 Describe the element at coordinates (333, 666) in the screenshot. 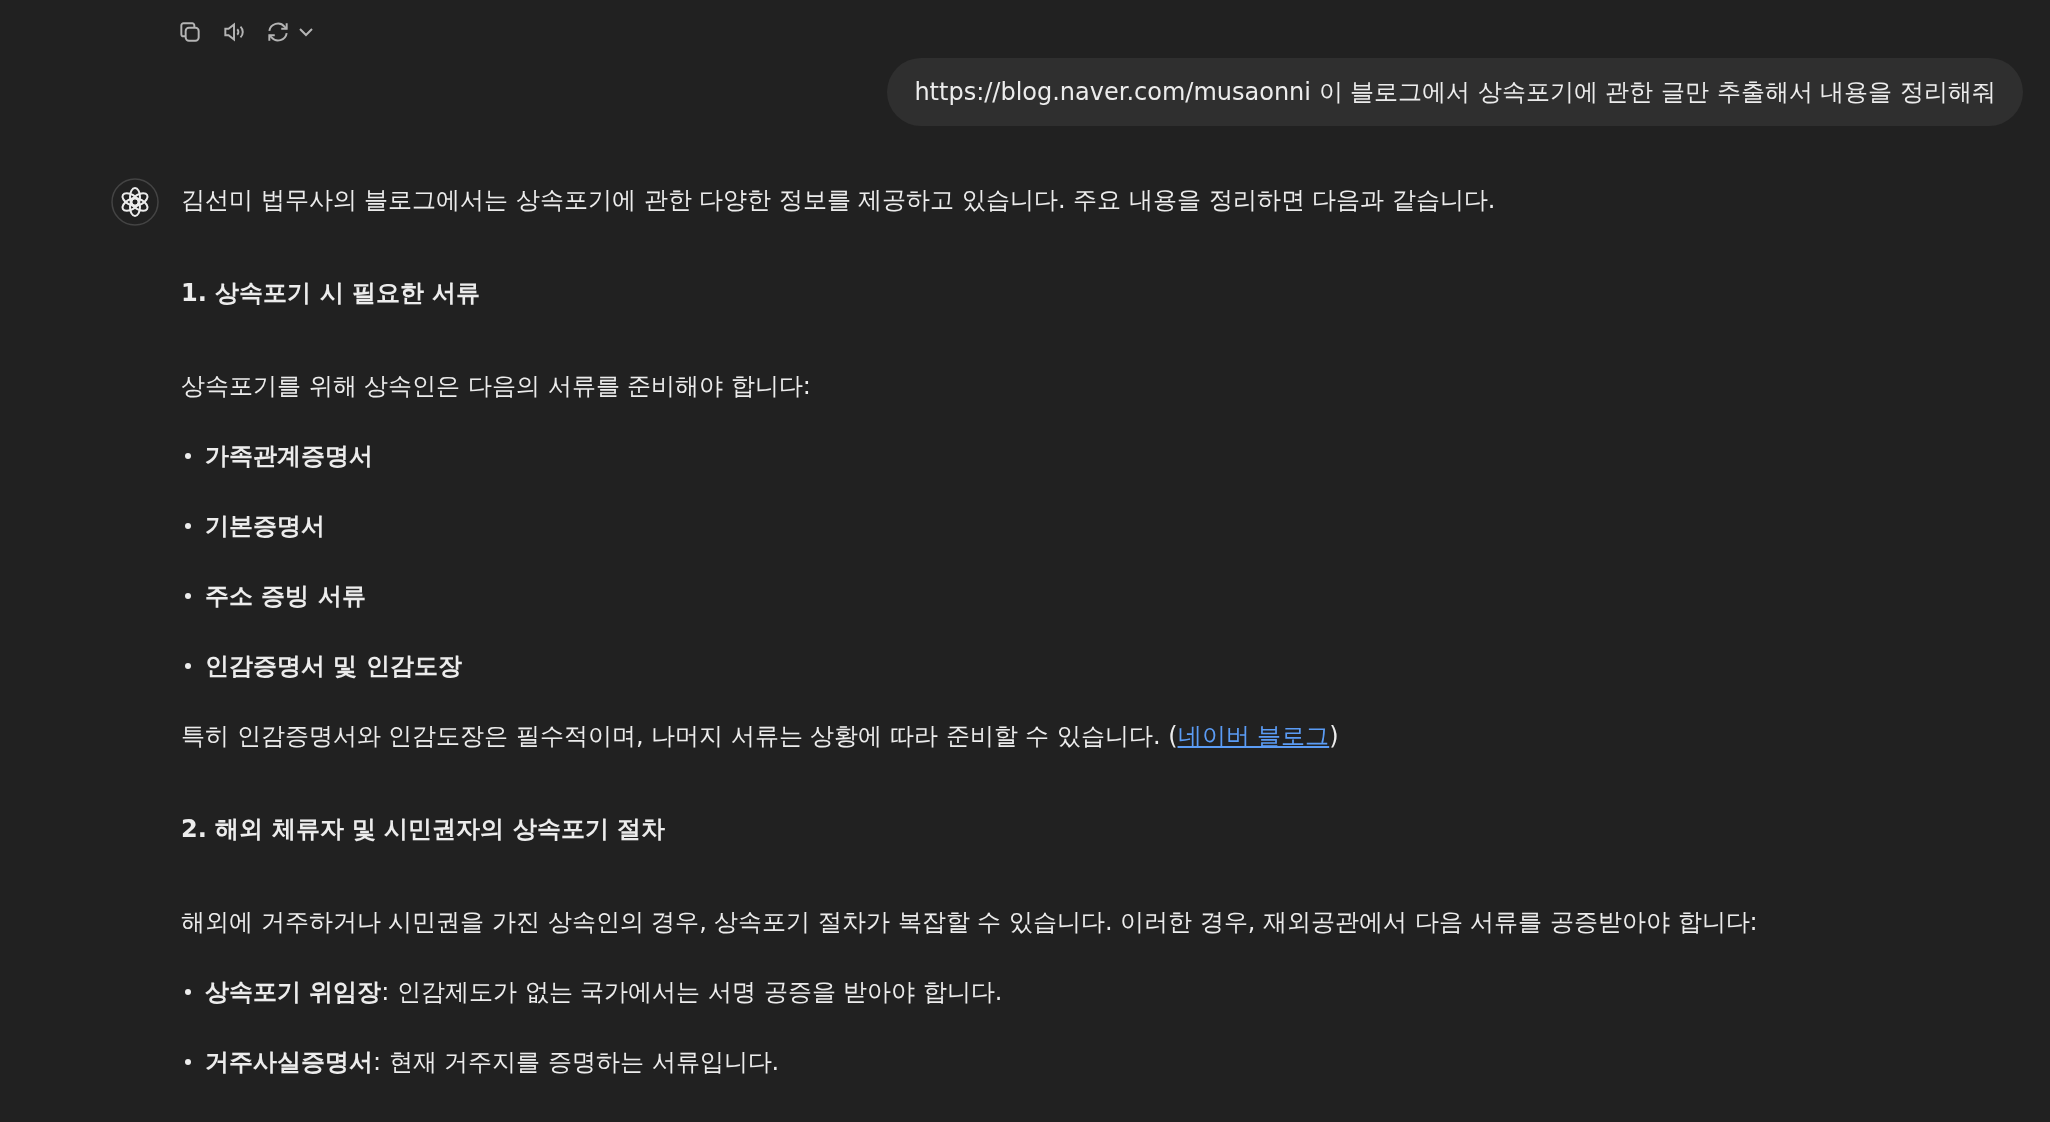

I see `list-item: 인감증명서 및 인감도장` at that location.